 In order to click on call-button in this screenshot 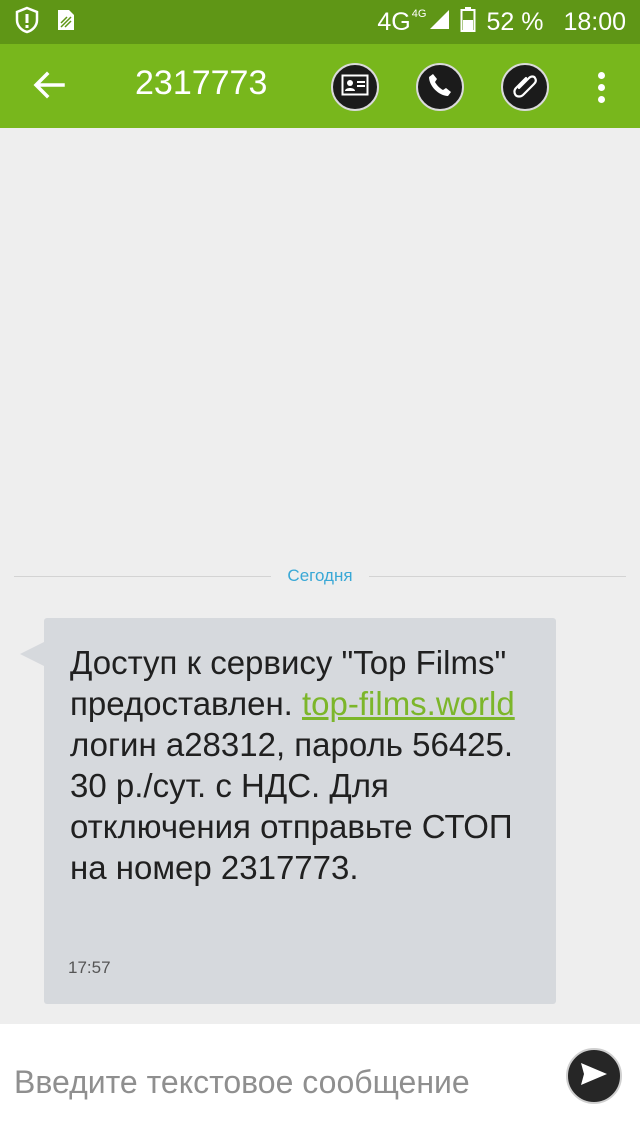, I will do `click(440, 87)`.